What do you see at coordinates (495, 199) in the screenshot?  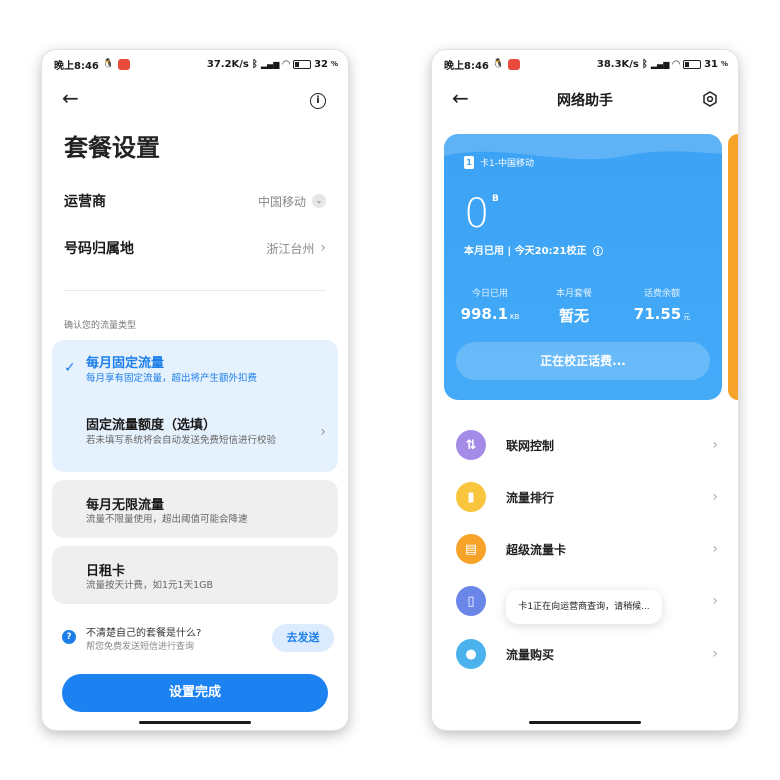 I see `usage-unit: B` at bounding box center [495, 199].